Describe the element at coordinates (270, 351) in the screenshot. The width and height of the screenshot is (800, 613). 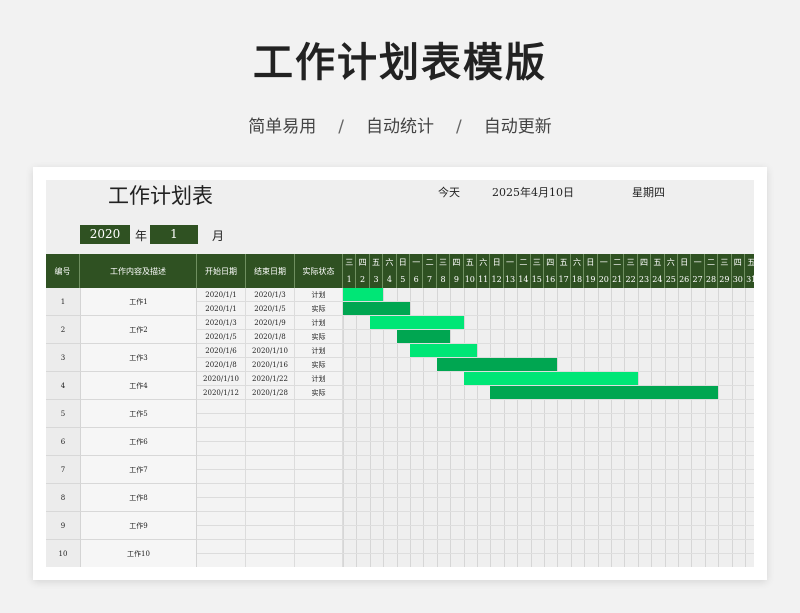
I see `end-date: 2020/1/10` at that location.